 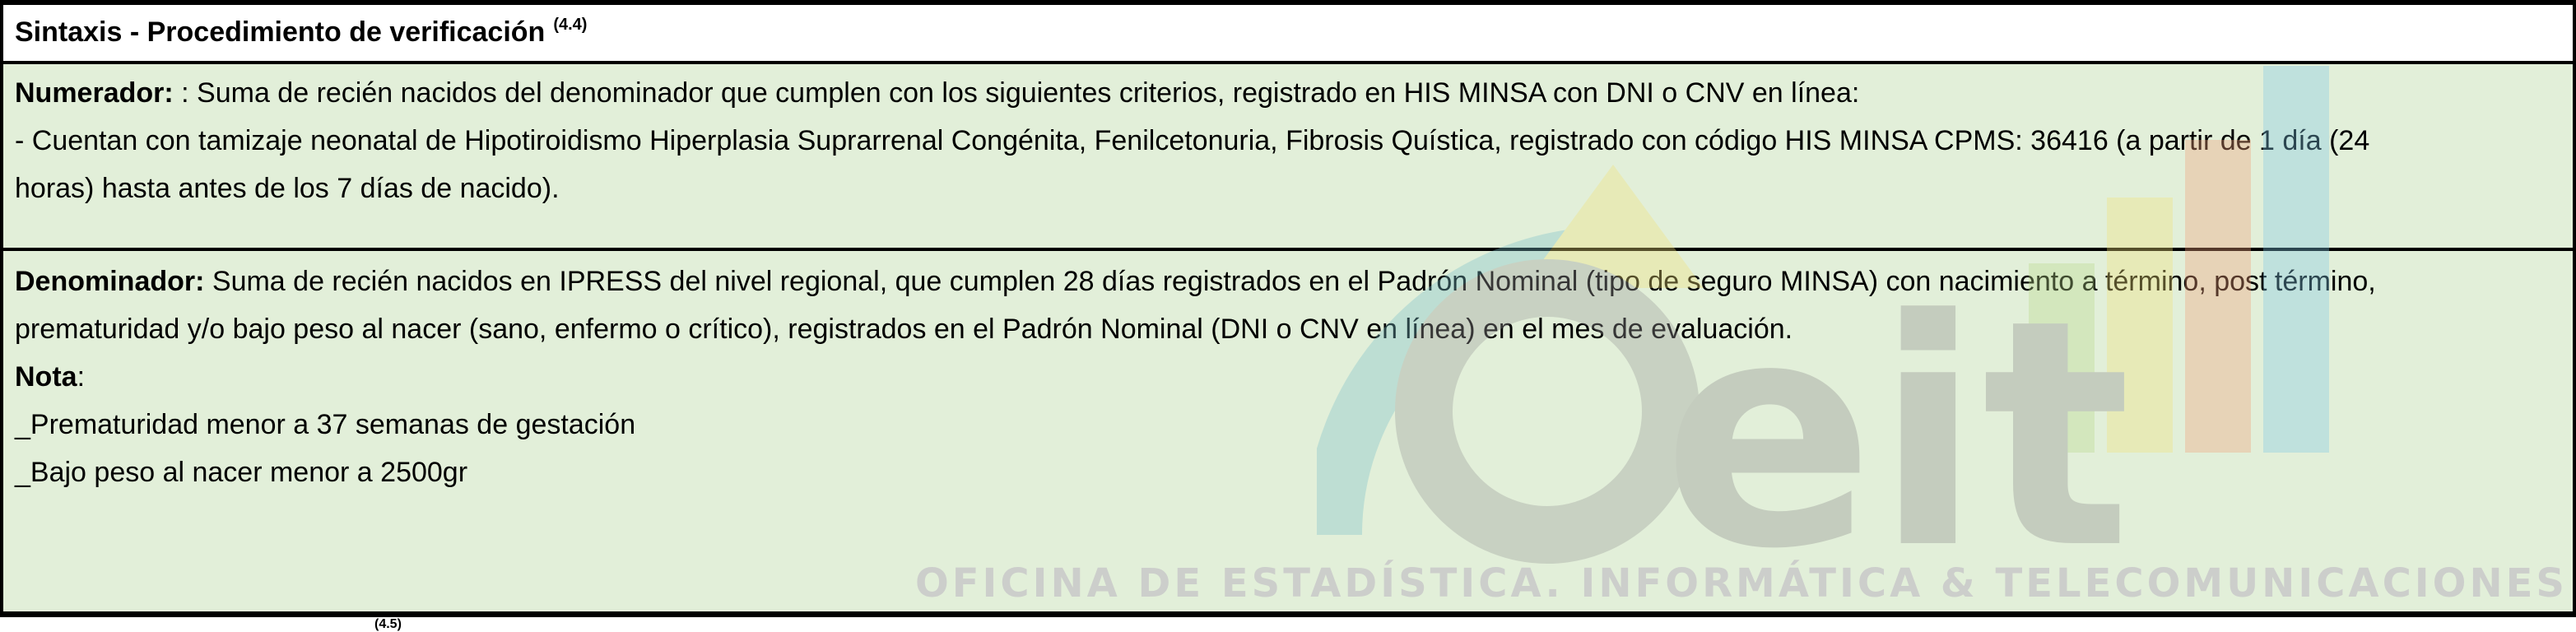 What do you see at coordinates (46, 377) in the screenshot?
I see `nota-label: Nota` at bounding box center [46, 377].